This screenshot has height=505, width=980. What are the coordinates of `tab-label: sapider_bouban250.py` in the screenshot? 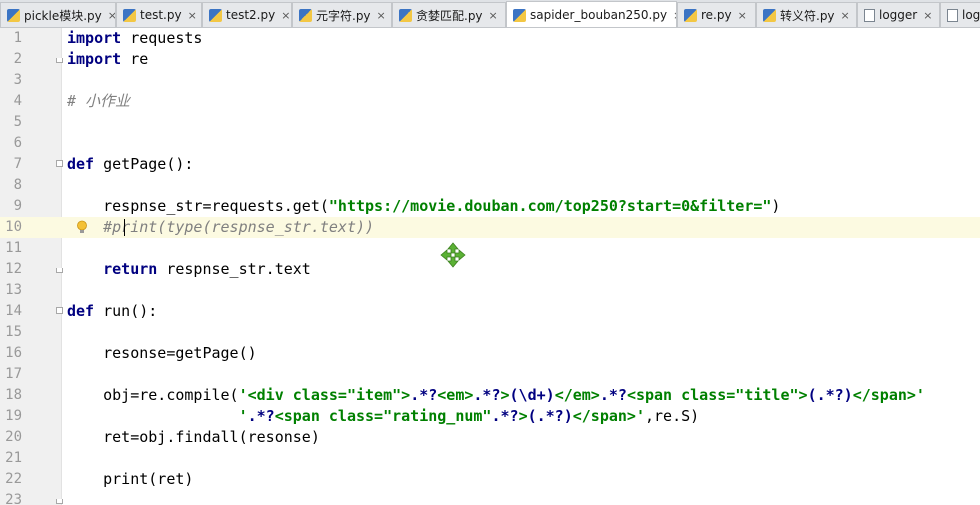 It's located at (599, 15).